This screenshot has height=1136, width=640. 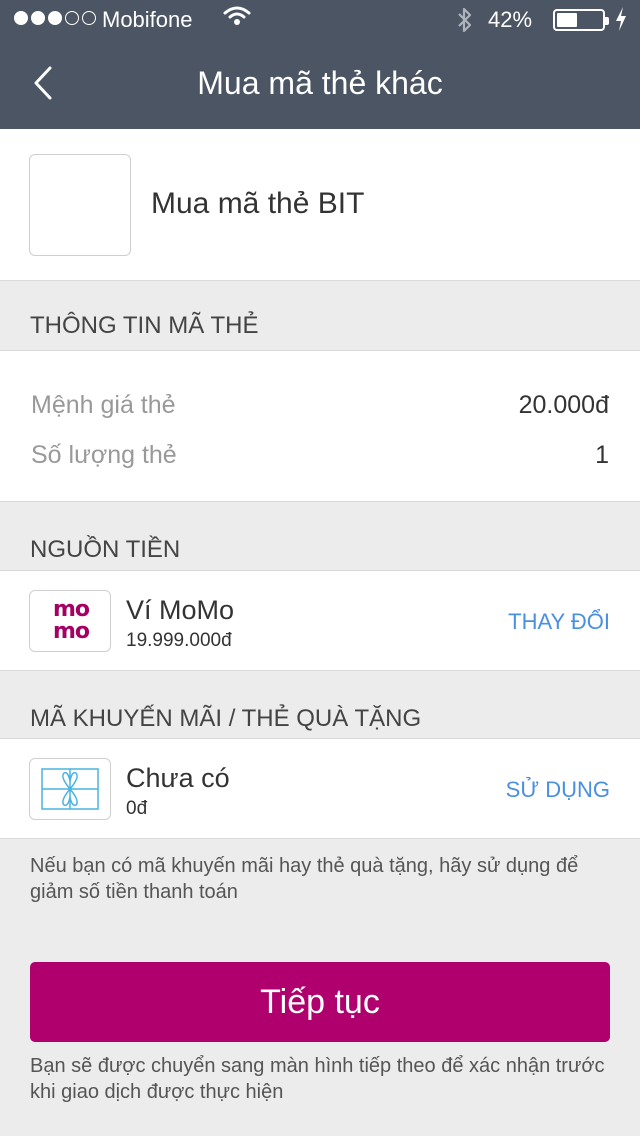 What do you see at coordinates (179, 640) in the screenshot?
I see `funding-source-balance: 19.999.000đ` at bounding box center [179, 640].